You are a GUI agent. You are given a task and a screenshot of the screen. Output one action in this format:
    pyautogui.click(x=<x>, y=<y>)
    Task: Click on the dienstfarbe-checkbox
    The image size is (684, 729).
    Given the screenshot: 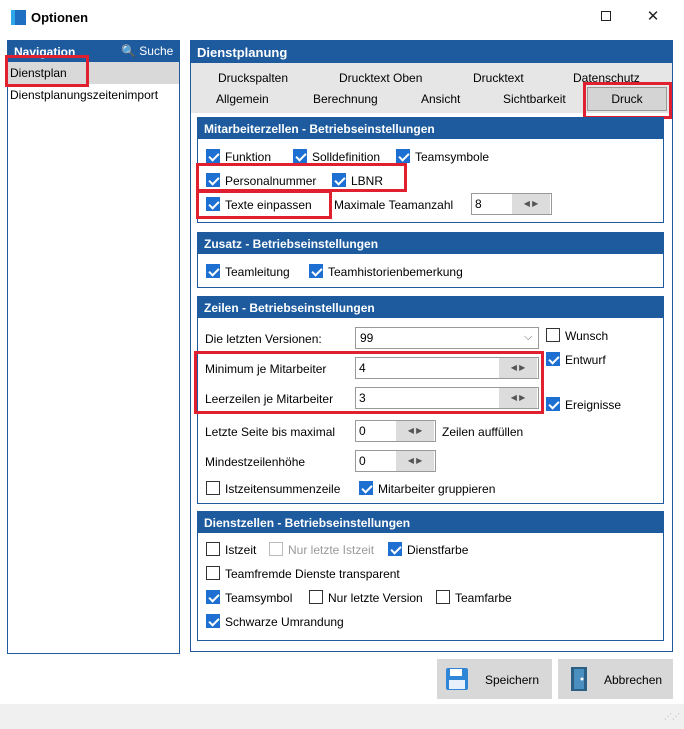 What is the action you would take?
    pyautogui.click(x=395, y=549)
    